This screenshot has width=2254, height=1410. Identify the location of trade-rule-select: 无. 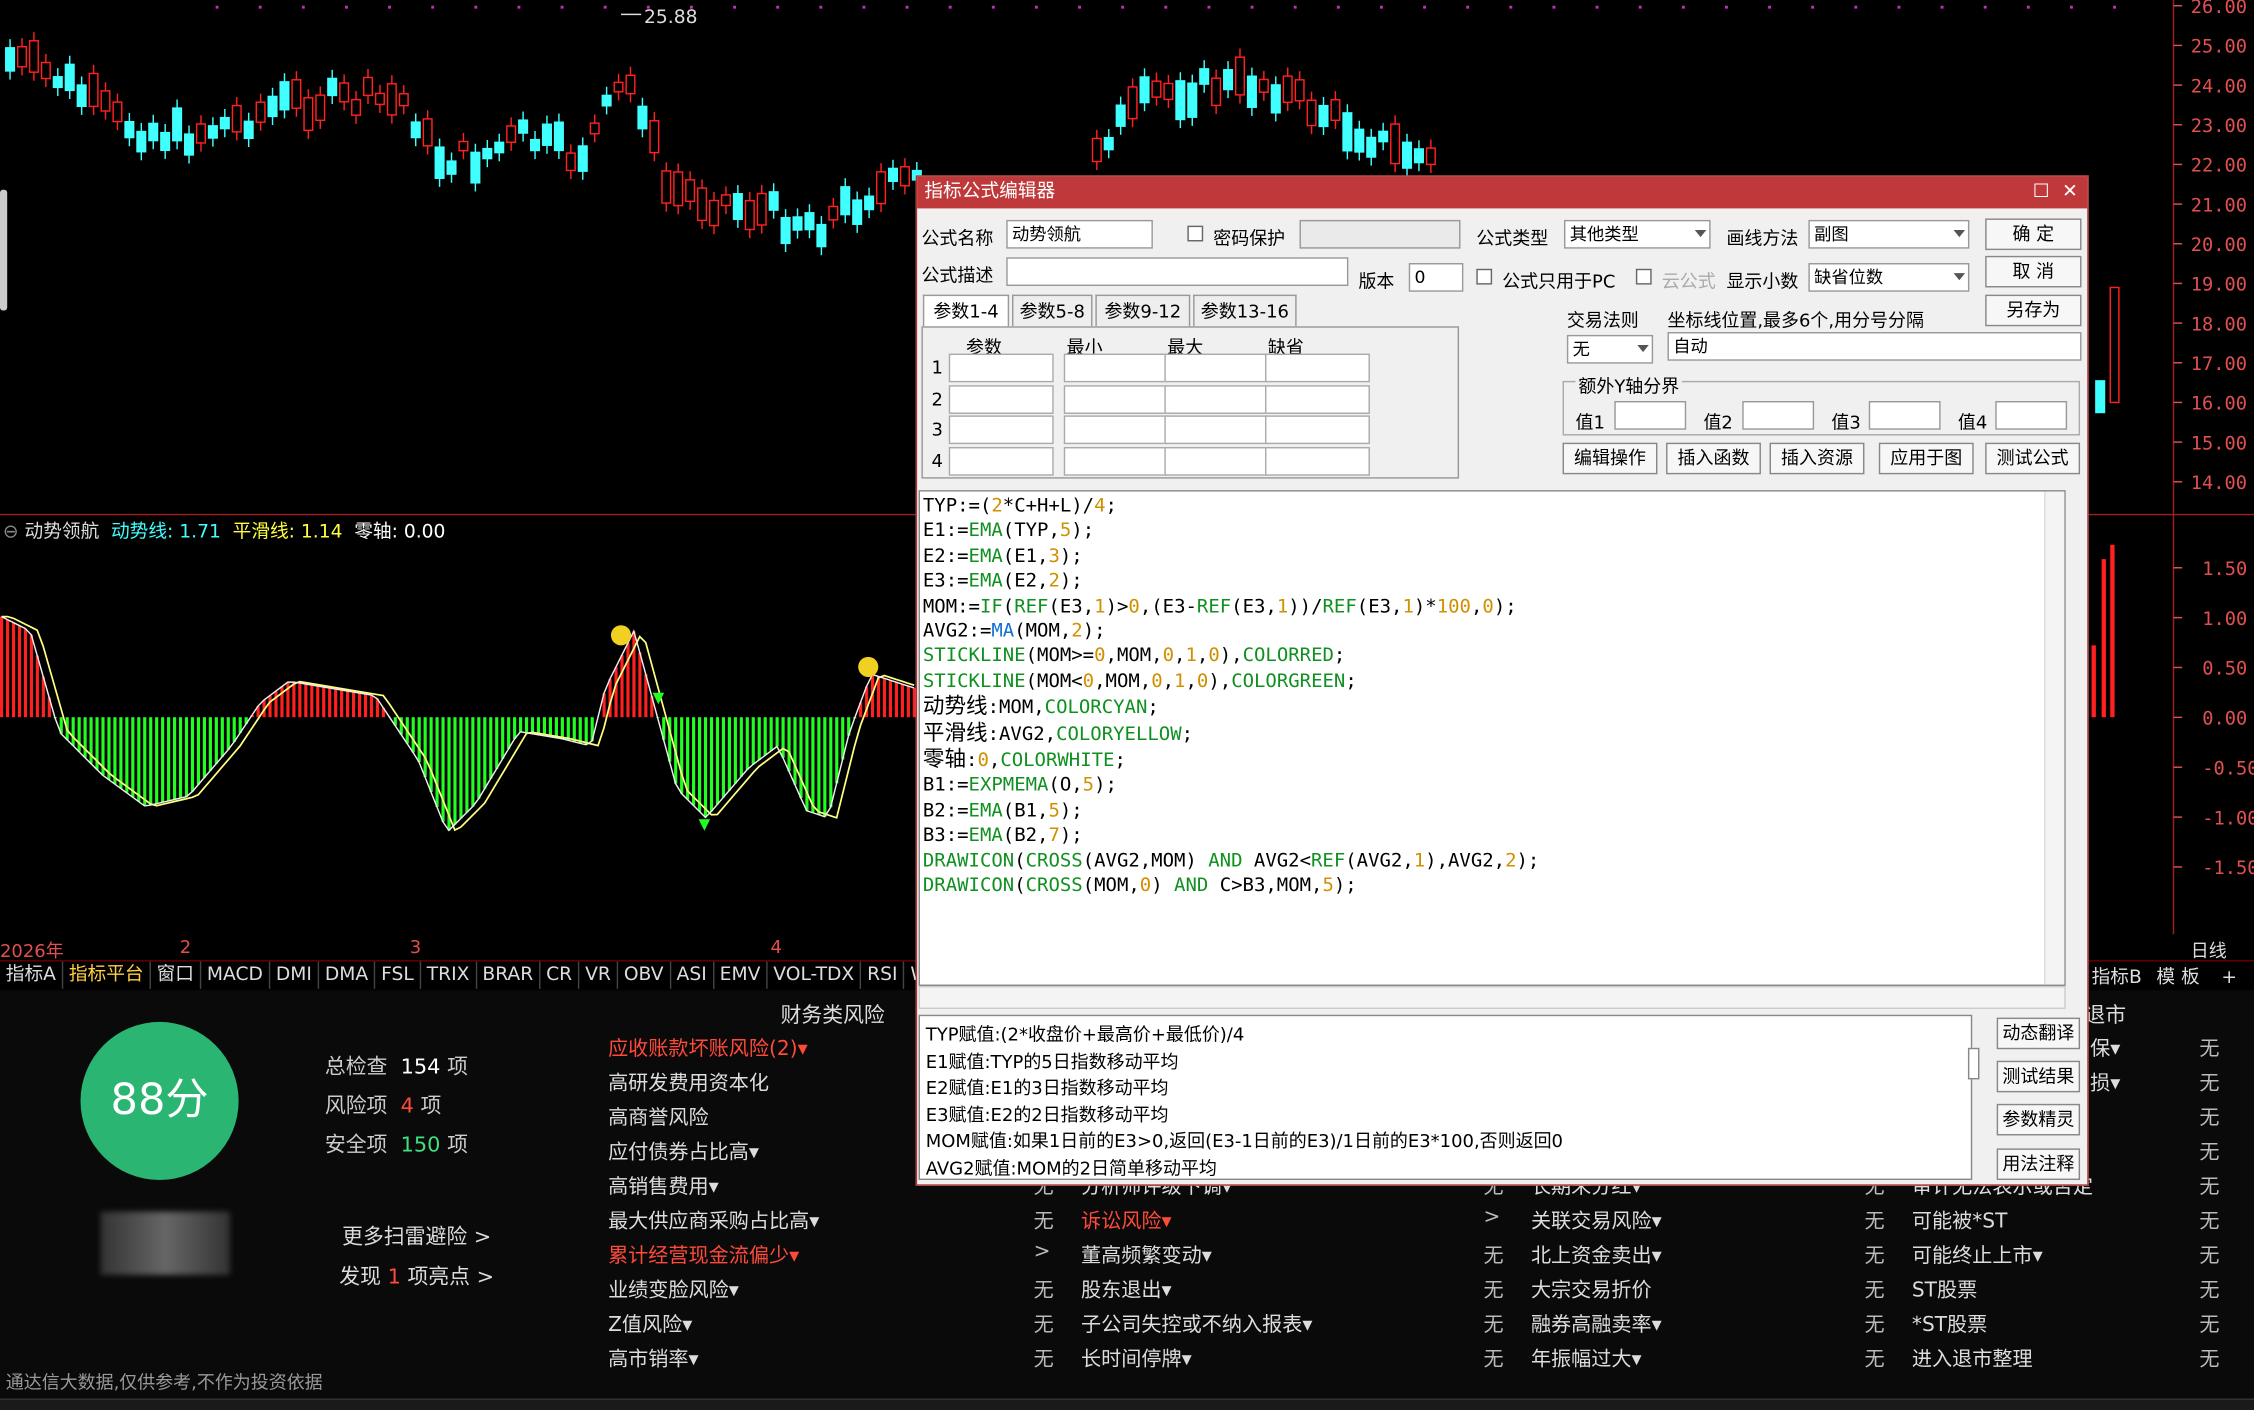
(1610, 349).